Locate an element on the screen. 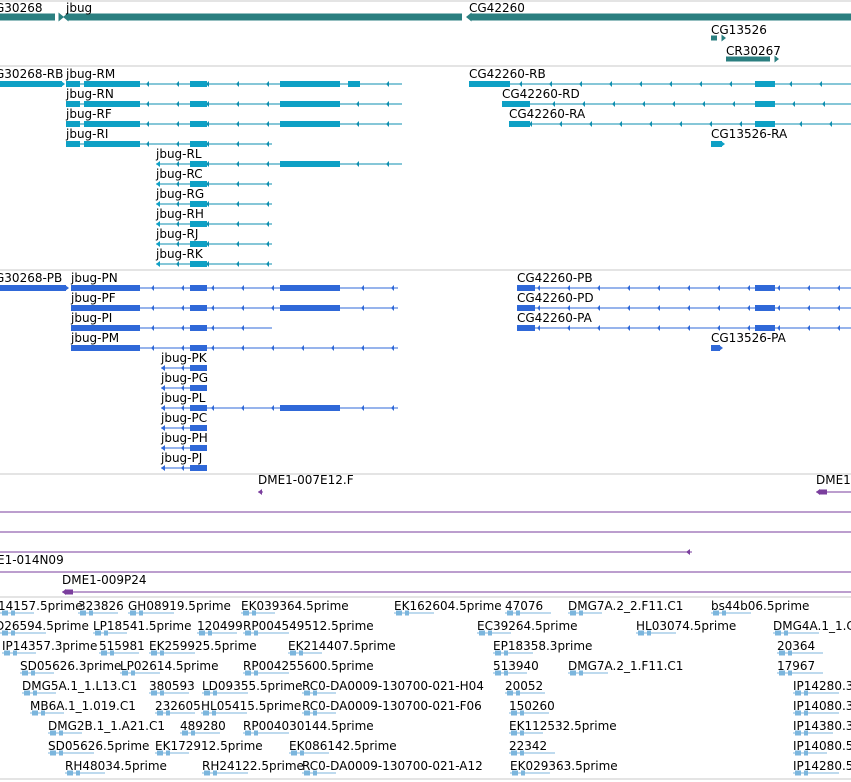  transcript-feature: jbug-PJ is located at coordinates (183, 461).